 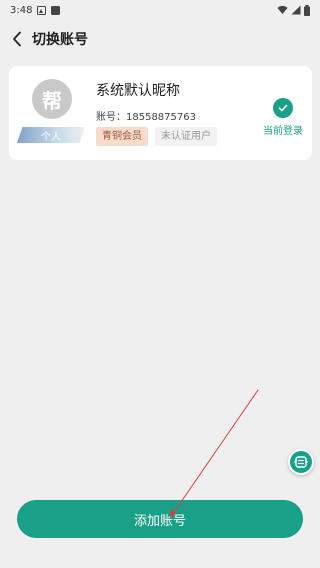 I want to click on signal-icon, so click(x=296, y=10).